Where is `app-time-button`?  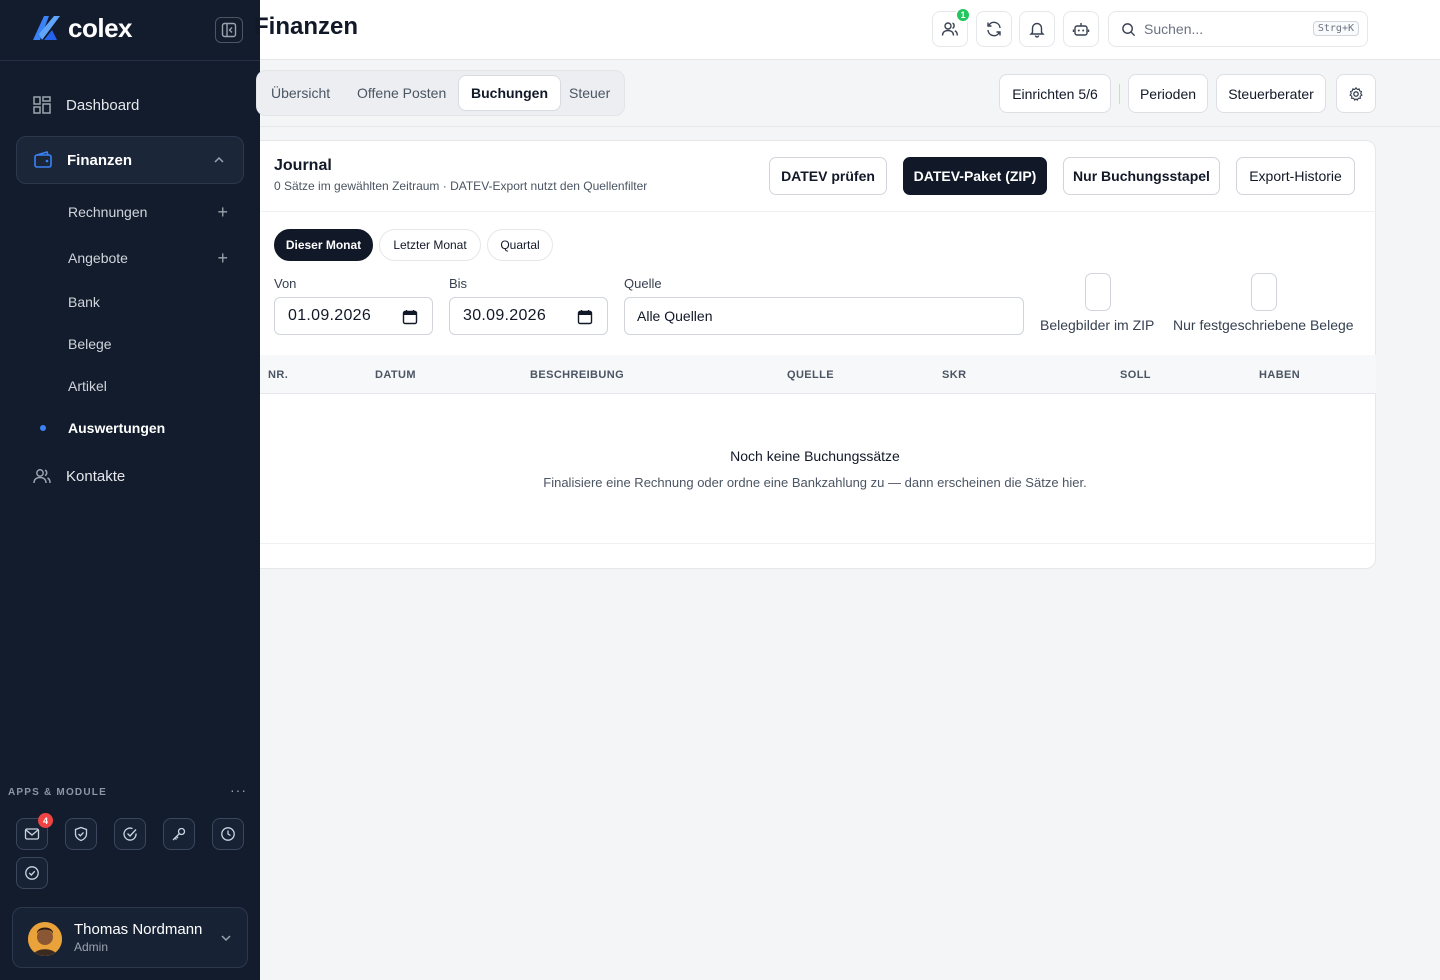
app-time-button is located at coordinates (228, 834).